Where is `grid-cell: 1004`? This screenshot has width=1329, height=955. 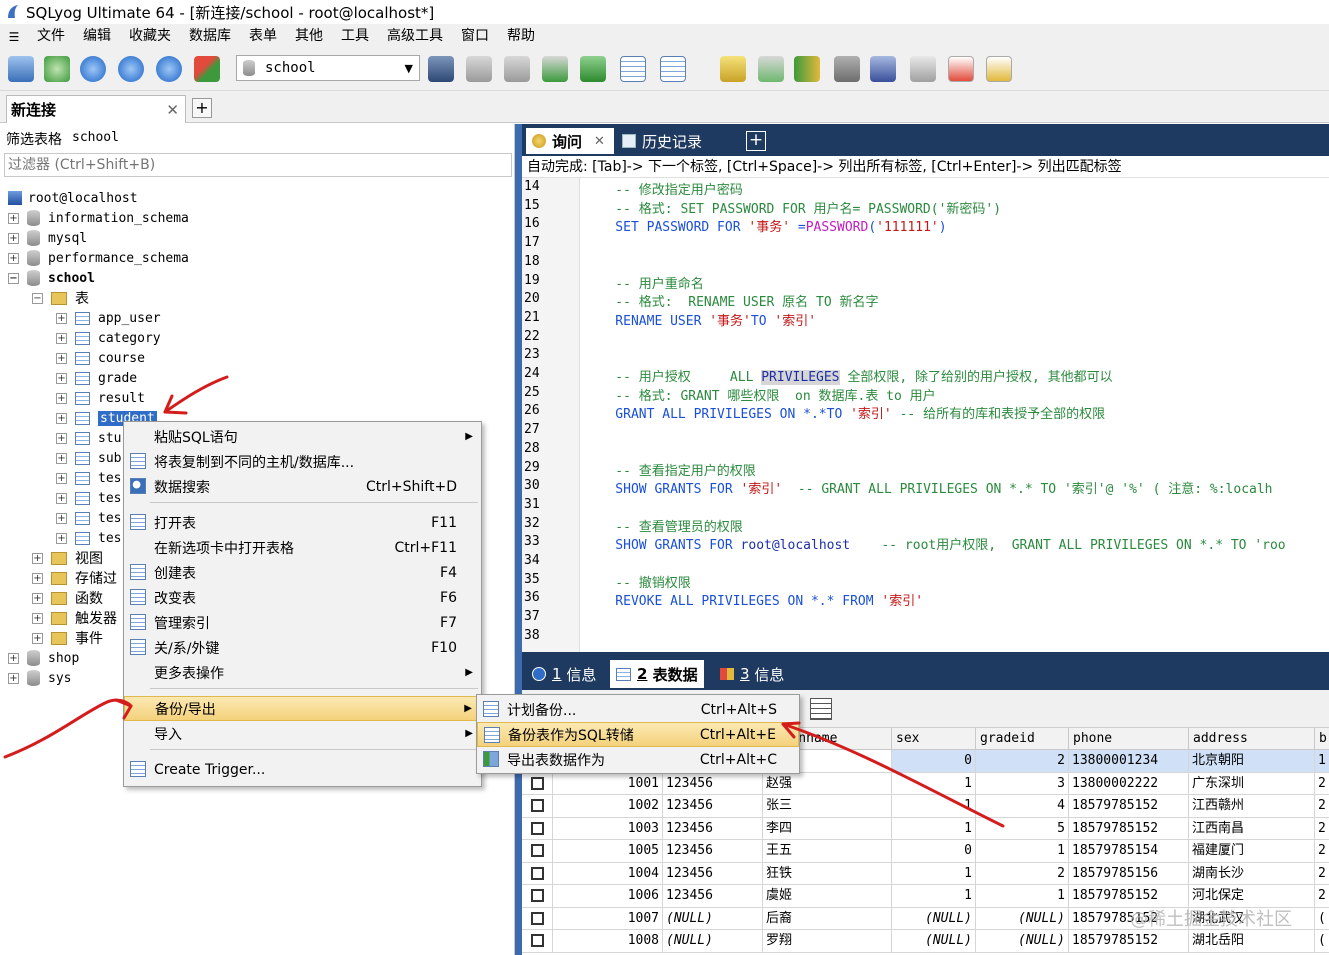
grid-cell: 1004 is located at coordinates (608, 873).